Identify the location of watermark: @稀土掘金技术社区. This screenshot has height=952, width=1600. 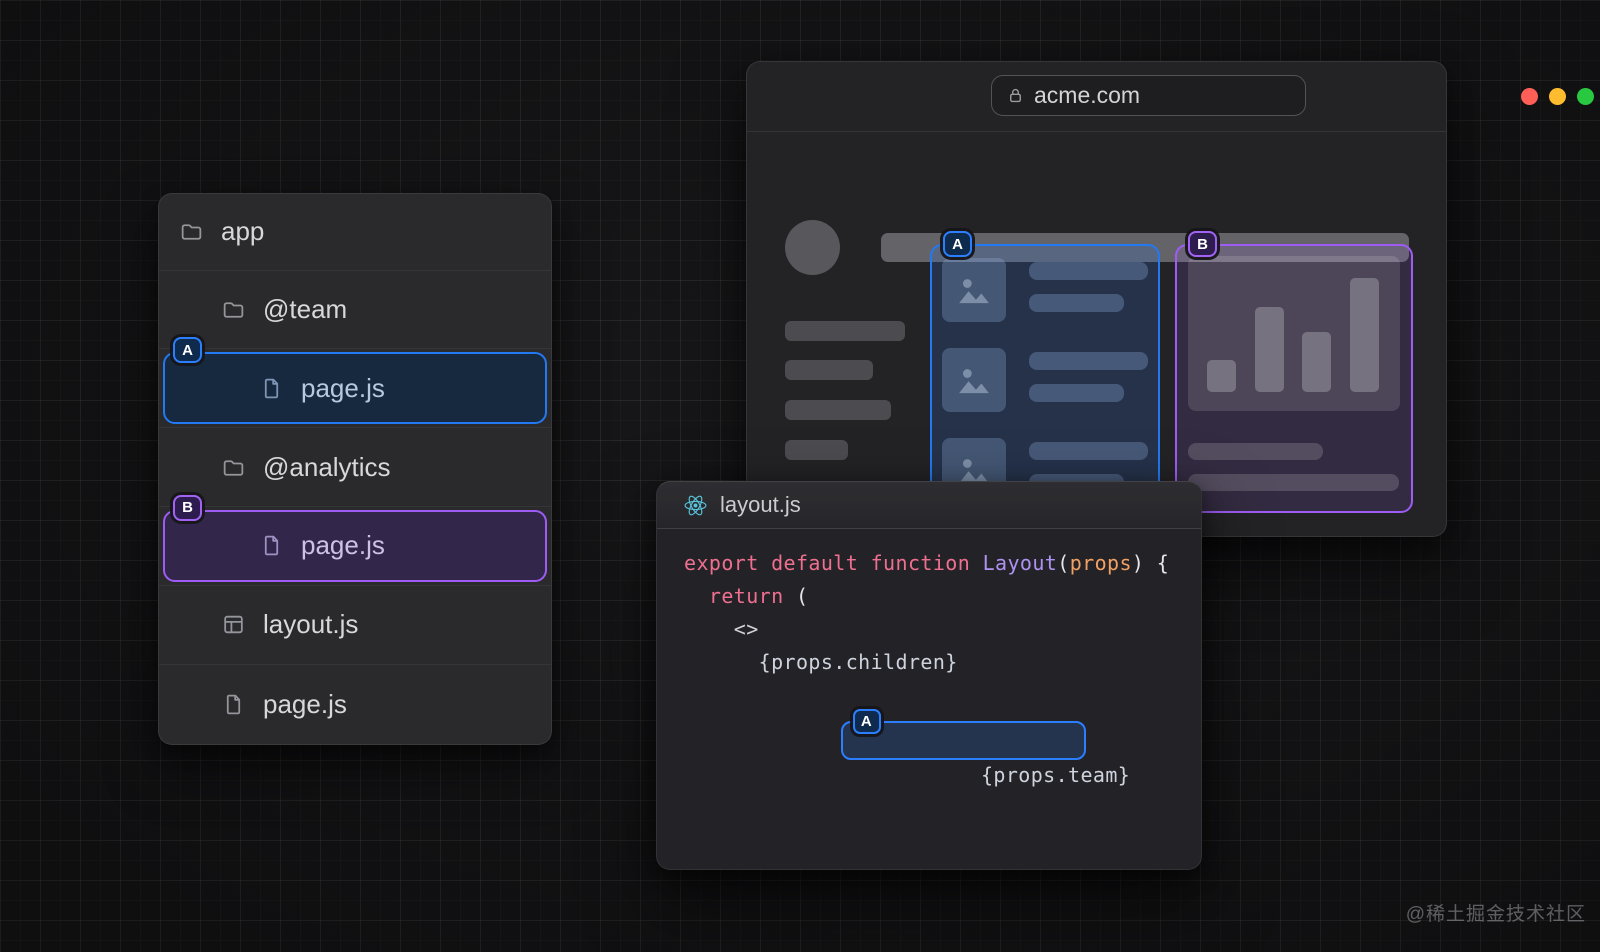
(1495, 914).